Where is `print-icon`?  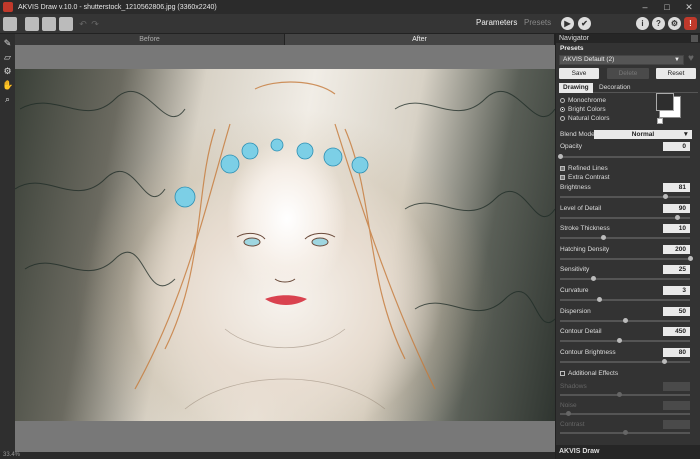 print-icon is located at coordinates (66, 24).